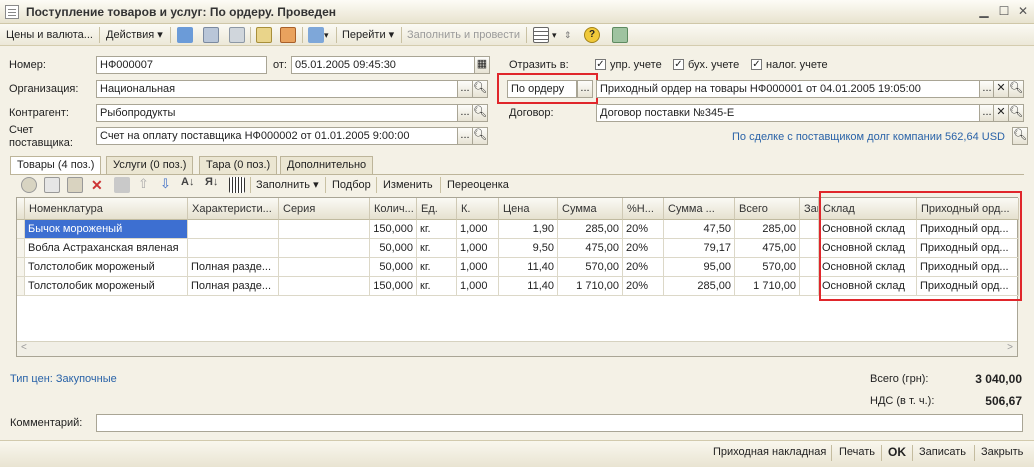 The image size is (1034, 467). Describe the element at coordinates (942, 452) in the screenshot. I see `save-button: Записать` at that location.